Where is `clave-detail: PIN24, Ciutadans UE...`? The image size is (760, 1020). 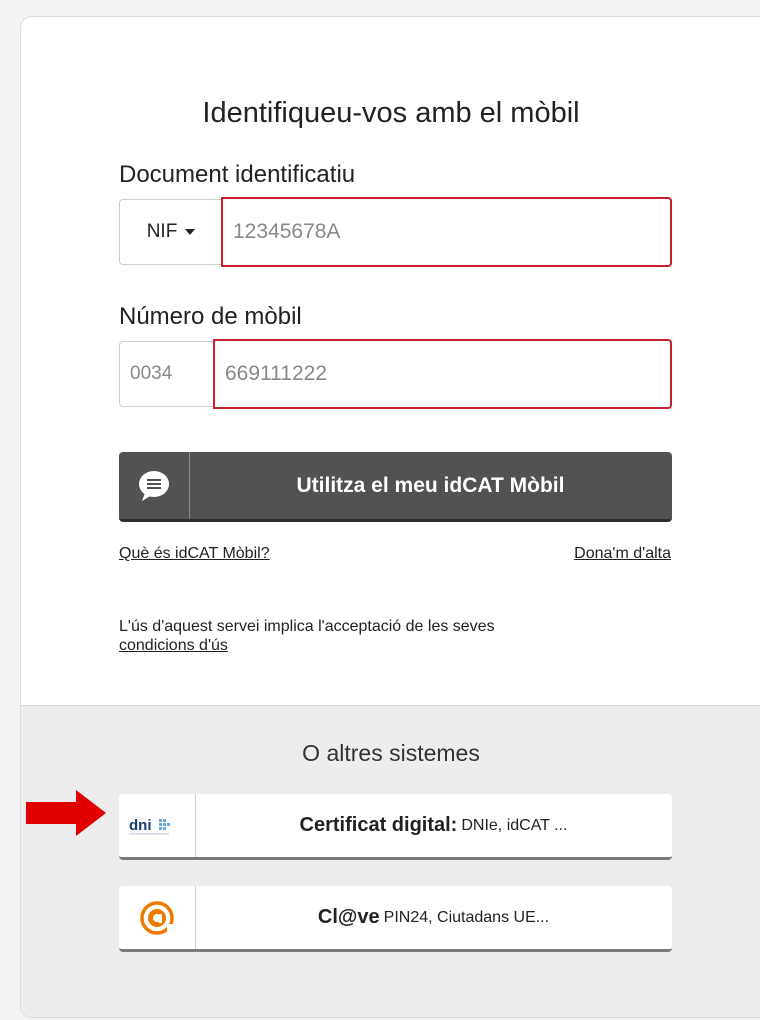 clave-detail: PIN24, Ciutadans UE... is located at coordinates (466, 917).